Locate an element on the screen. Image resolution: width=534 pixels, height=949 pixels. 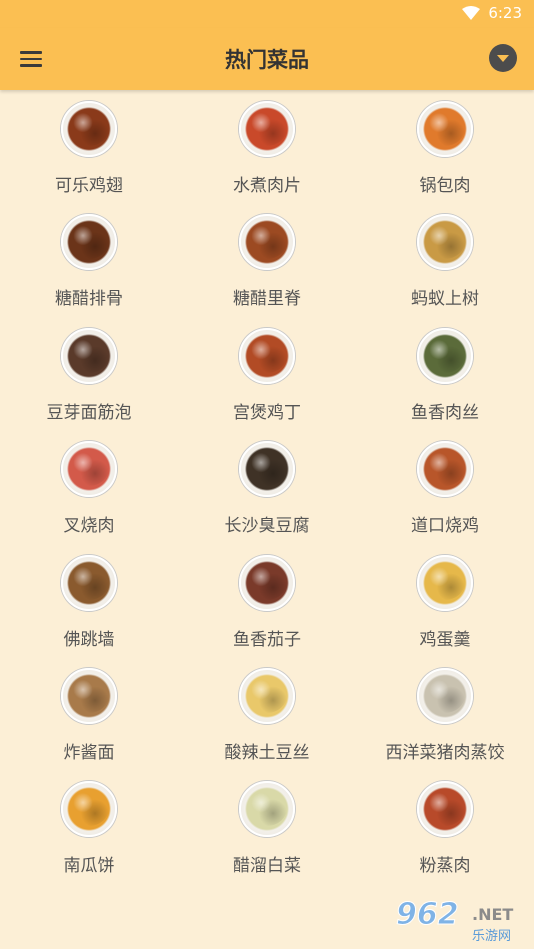
dish-item: 水煮肉片 is located at coordinates (267, 148).